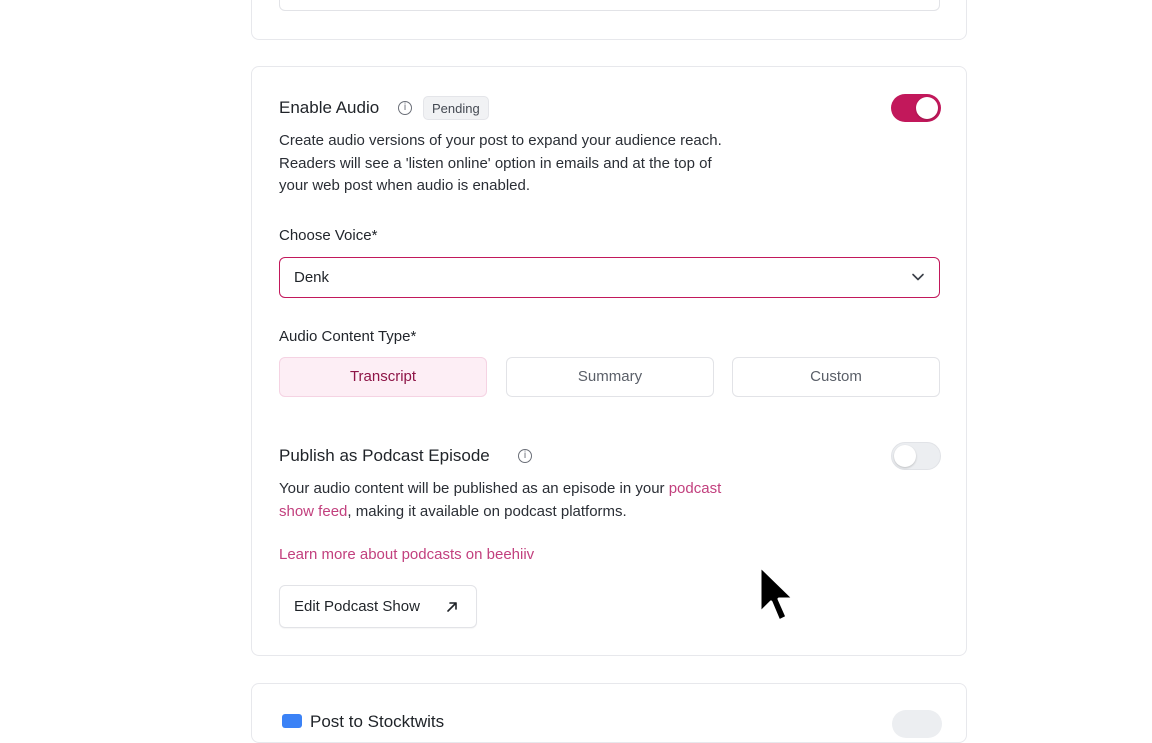 Image resolution: width=1152 pixels, height=743 pixels. I want to click on next-section-toggle, so click(917, 724).